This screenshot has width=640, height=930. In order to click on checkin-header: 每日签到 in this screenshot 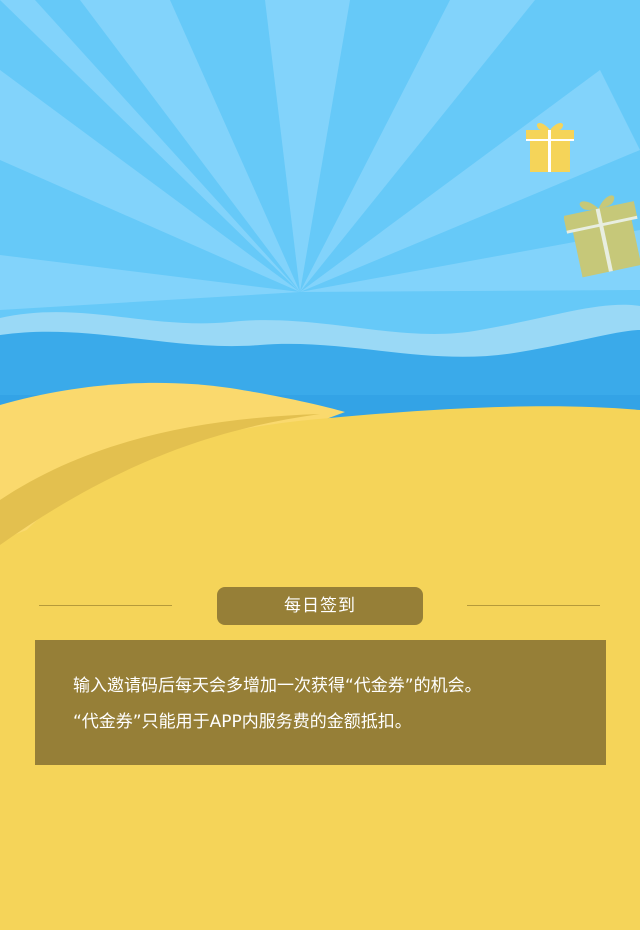, I will do `click(320, 606)`.